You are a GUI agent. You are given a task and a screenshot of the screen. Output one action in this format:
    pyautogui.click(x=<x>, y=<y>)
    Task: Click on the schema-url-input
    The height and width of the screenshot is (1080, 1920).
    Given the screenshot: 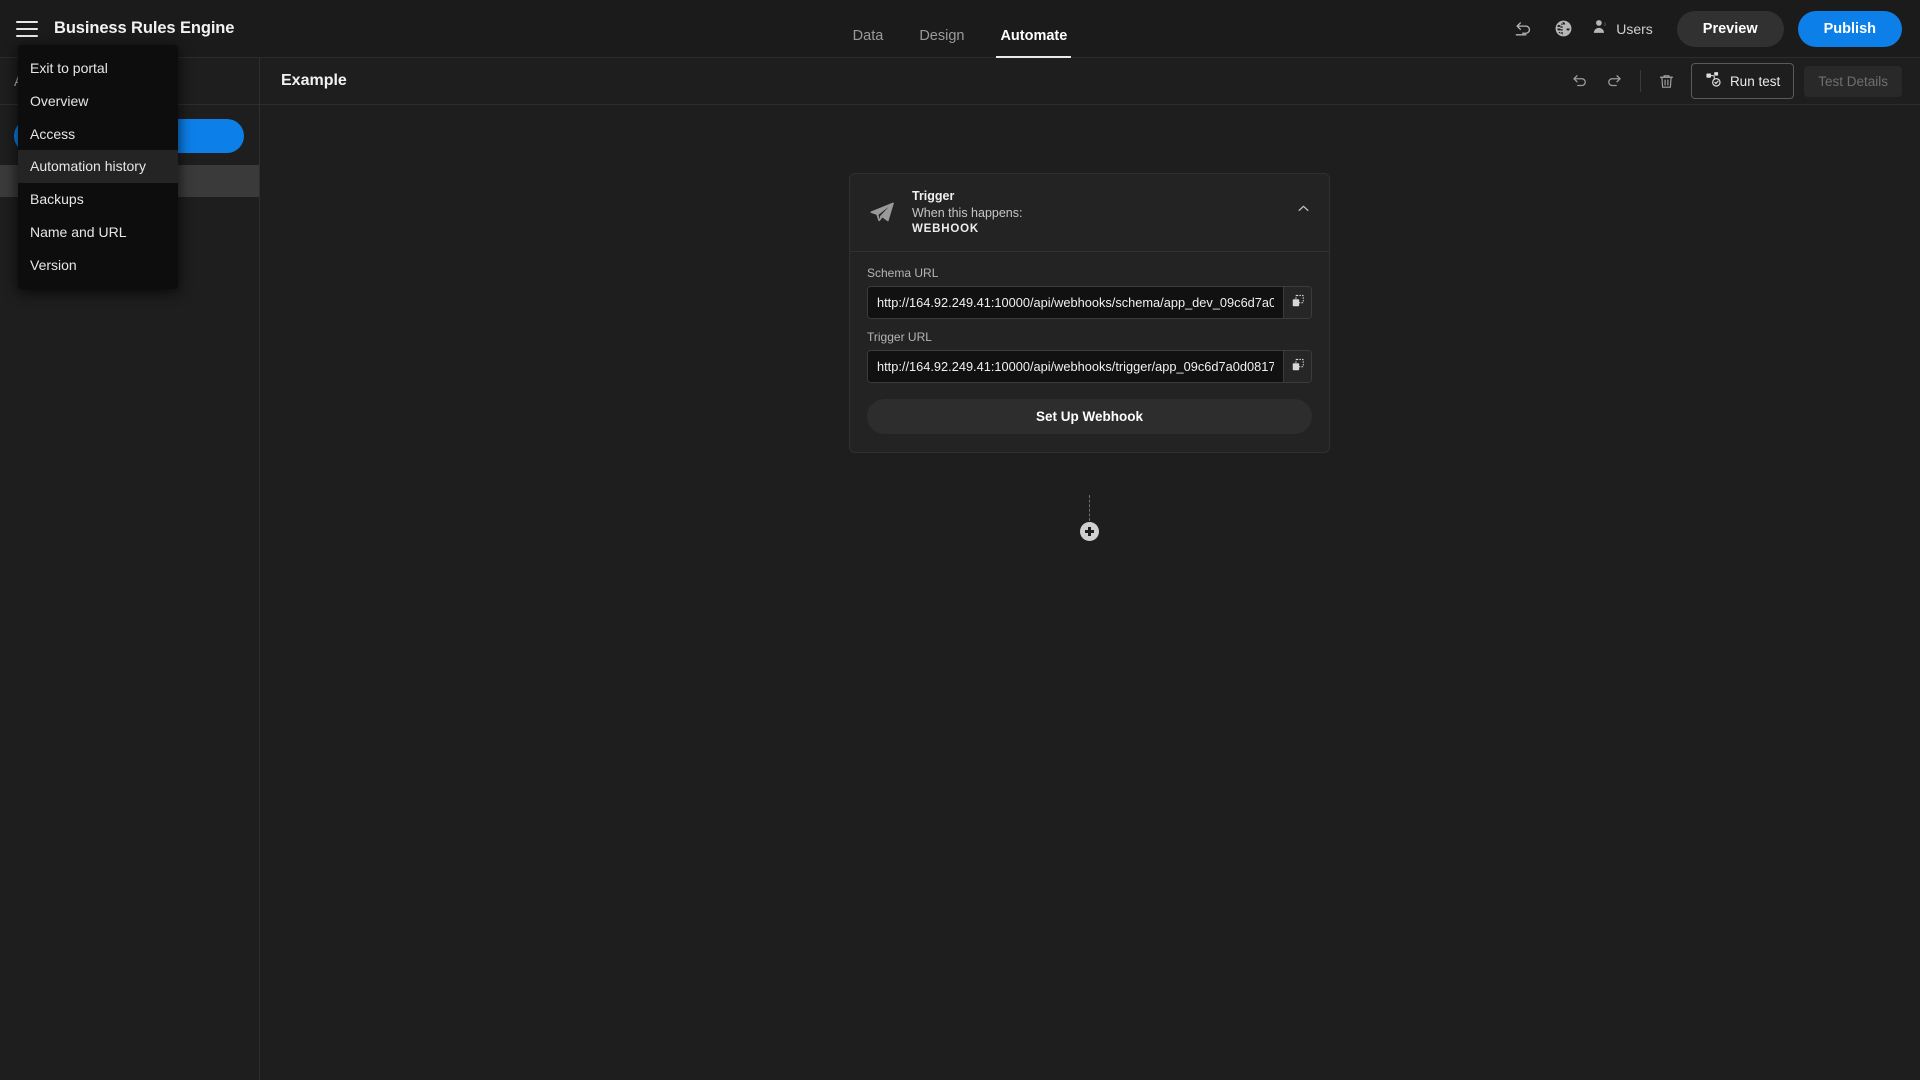 What is the action you would take?
    pyautogui.click(x=1075, y=302)
    